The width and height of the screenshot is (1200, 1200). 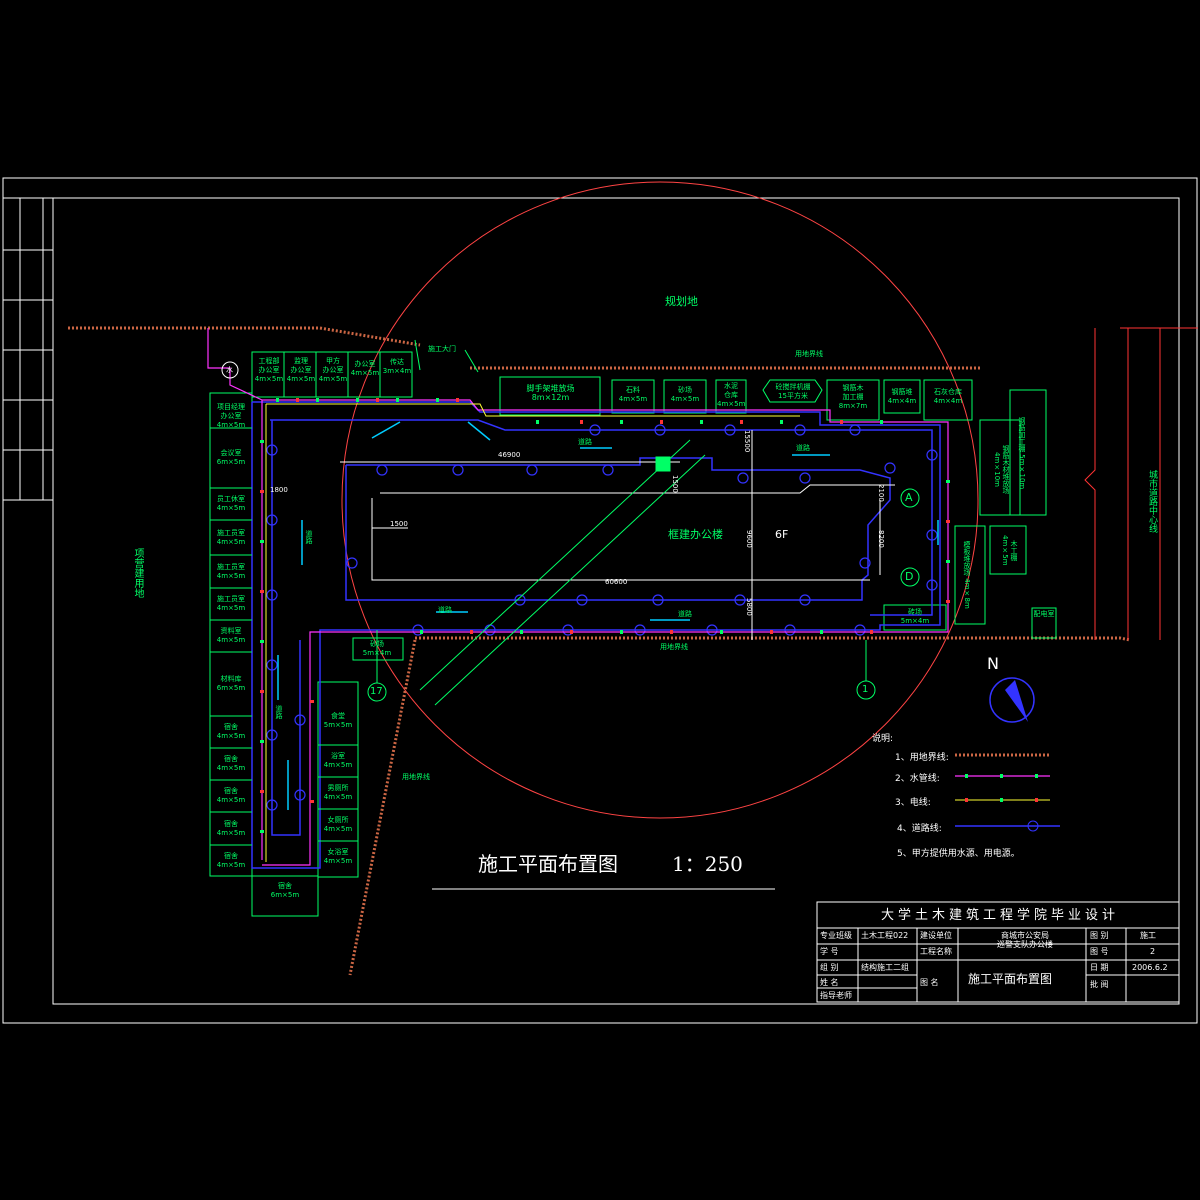 I want to click on north-compass, so click(x=1012, y=700).